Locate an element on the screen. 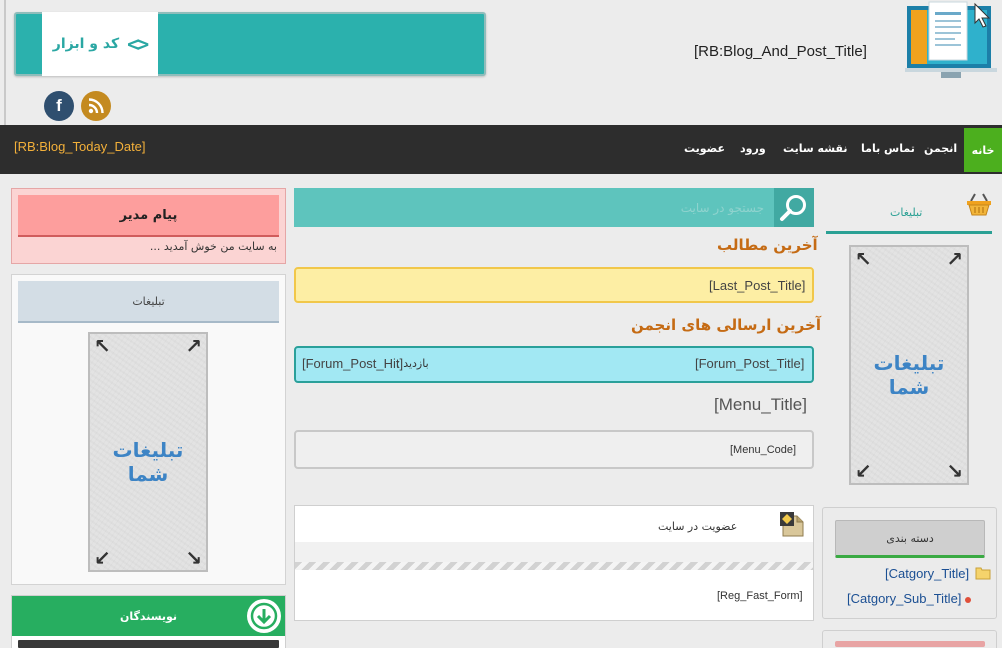 The width and height of the screenshot is (1002, 648). register-gray-strip is located at coordinates (554, 552).